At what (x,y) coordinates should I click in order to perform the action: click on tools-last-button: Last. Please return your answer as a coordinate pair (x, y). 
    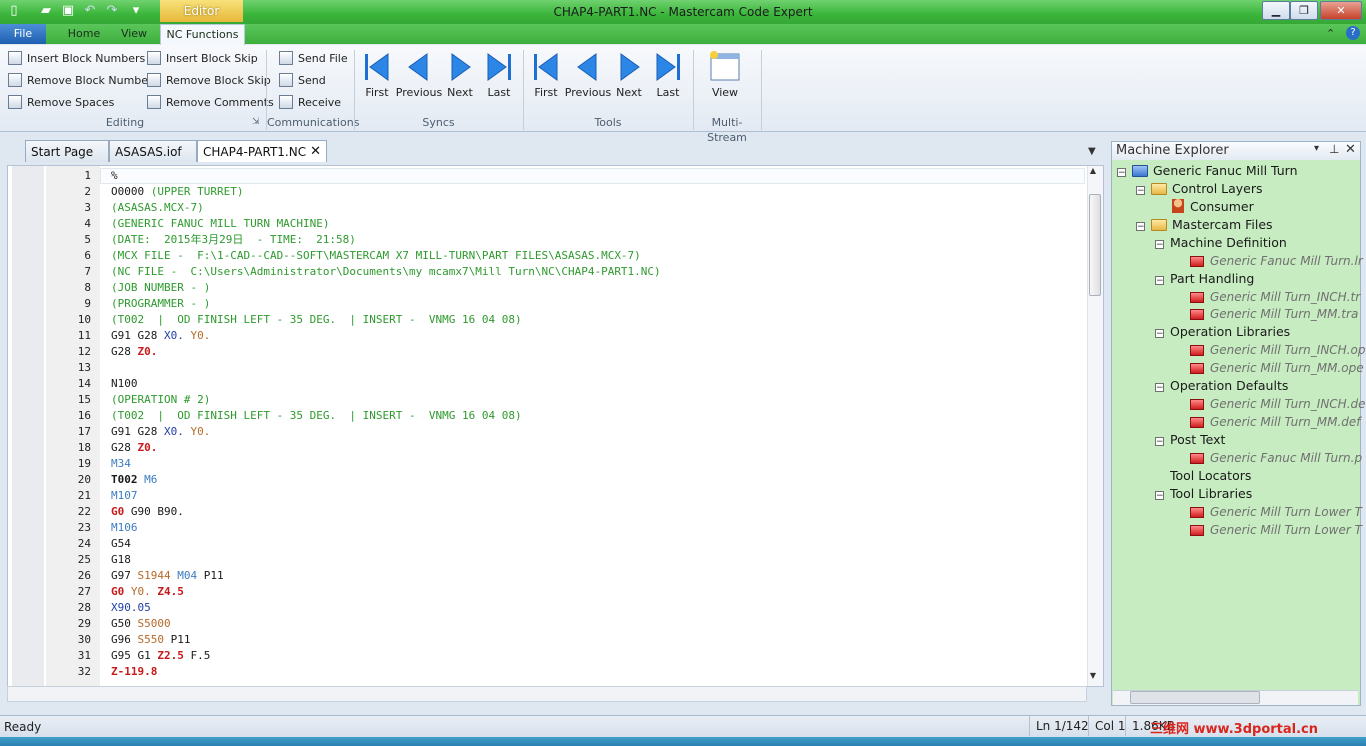
    Looking at the image, I should click on (668, 75).